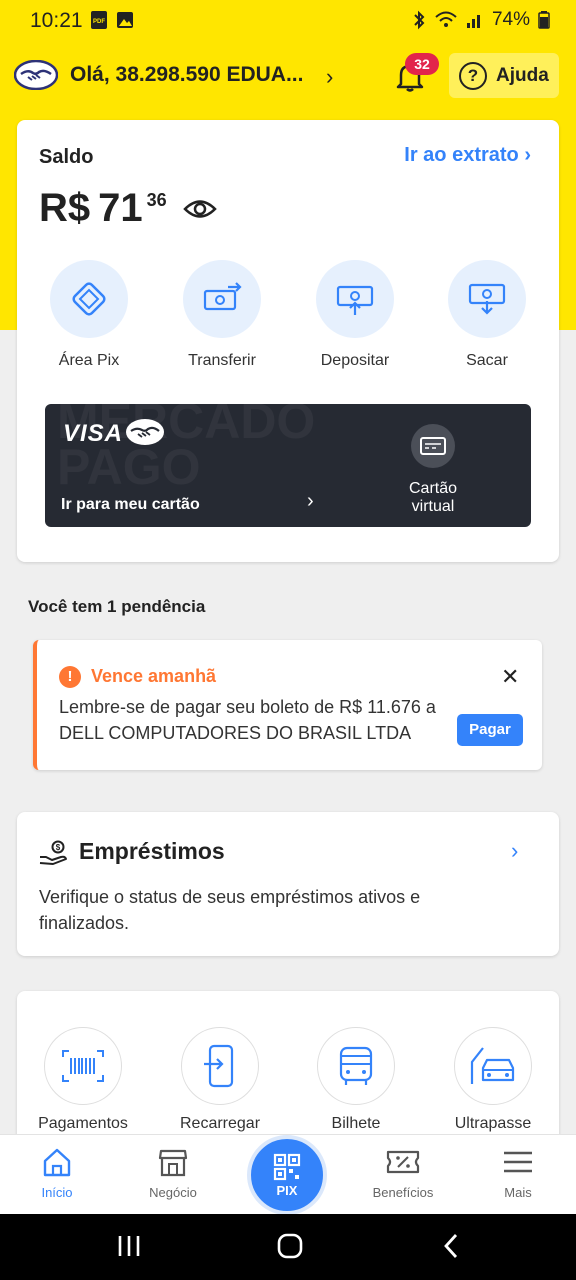  What do you see at coordinates (117, 606) in the screenshot?
I see `pending-title: Você tem 1 pendência` at bounding box center [117, 606].